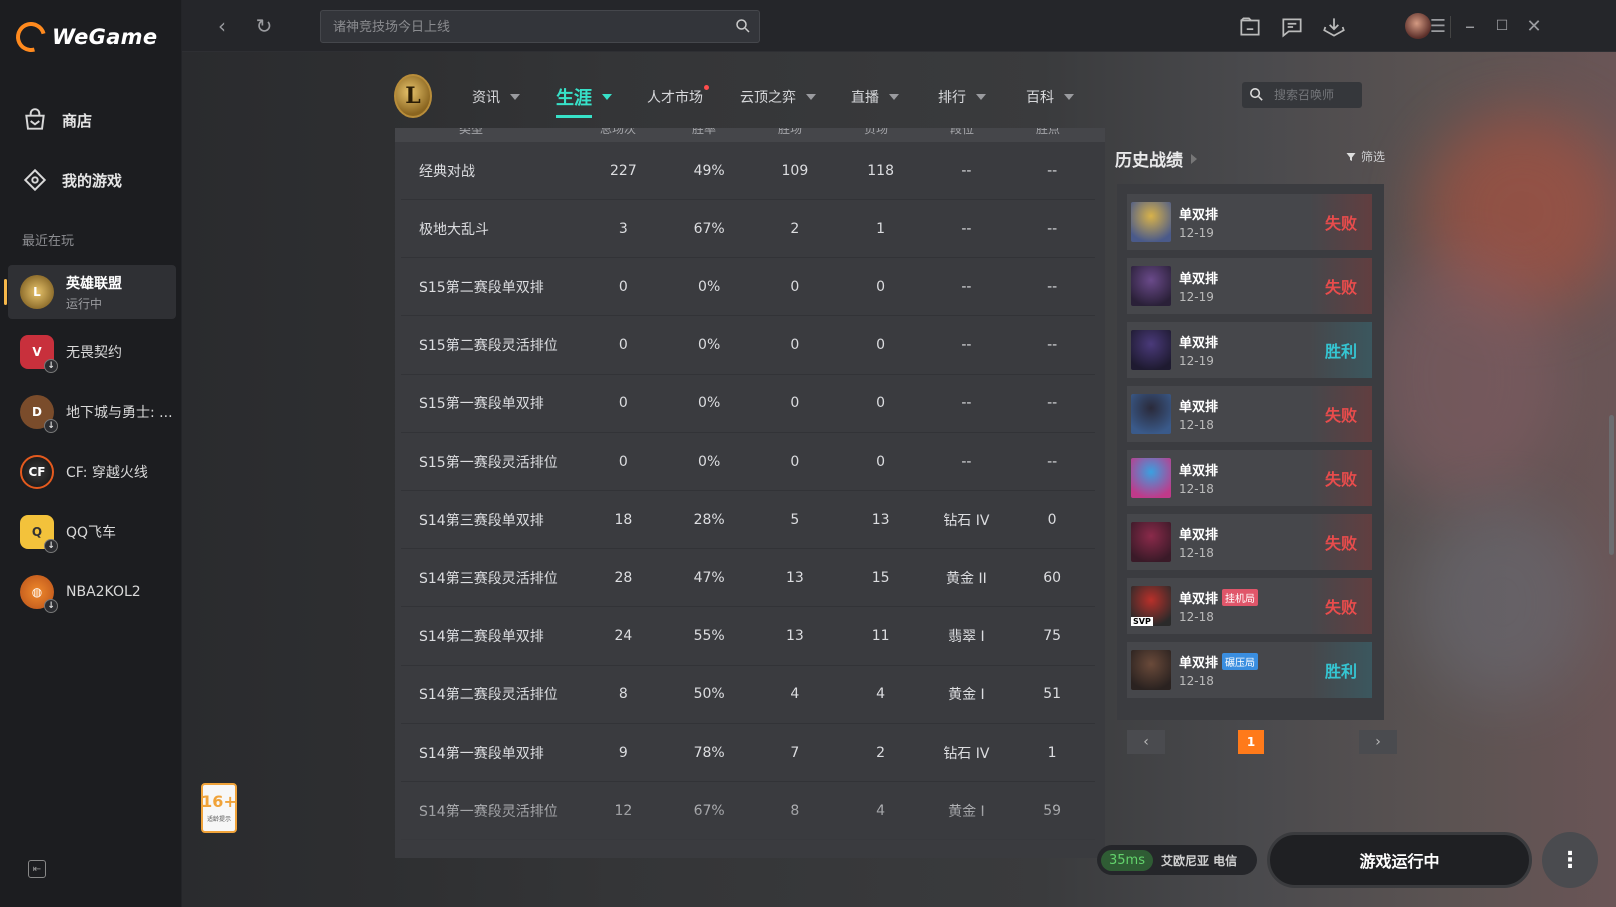 The image size is (1616, 907). What do you see at coordinates (488, 346) in the screenshot?
I see `table-cell: S15第二赛段灵活排位` at bounding box center [488, 346].